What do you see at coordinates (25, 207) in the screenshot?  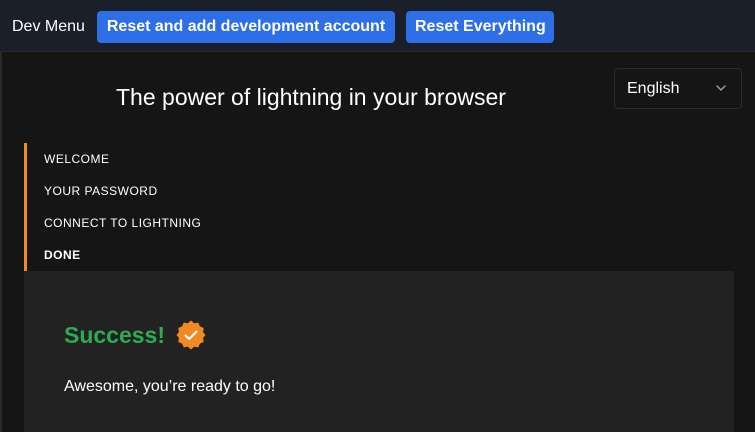 I see `steps-progress-rail` at bounding box center [25, 207].